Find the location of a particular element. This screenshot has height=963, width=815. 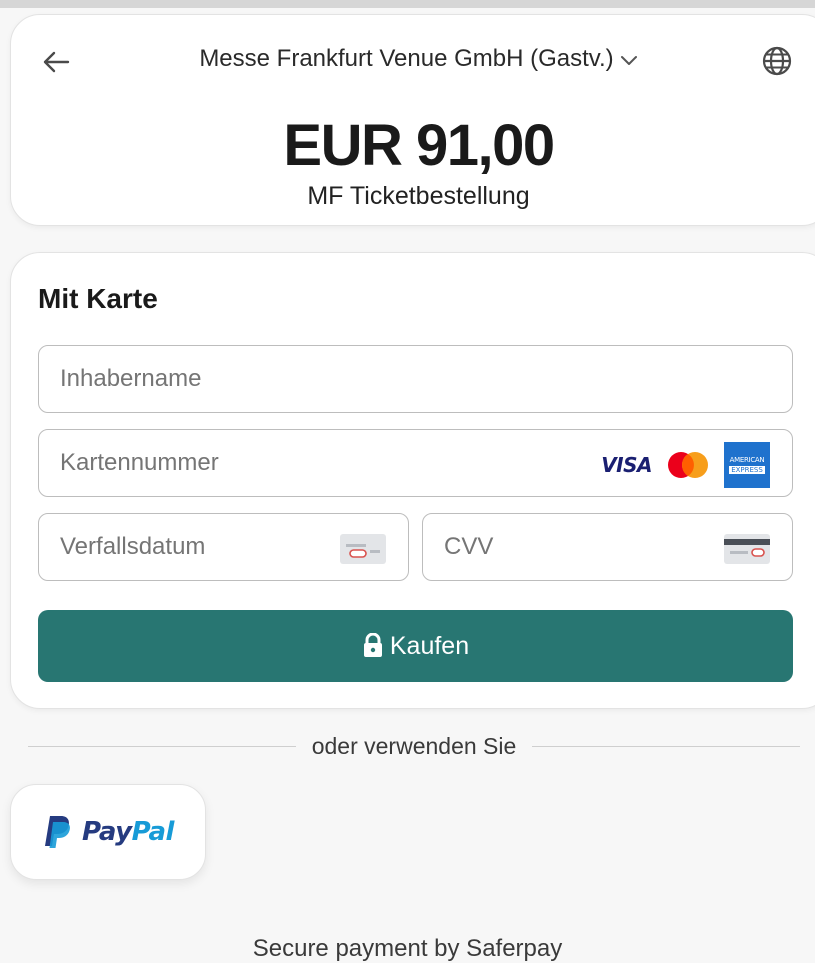

card-expiry-icon is located at coordinates (363, 549).